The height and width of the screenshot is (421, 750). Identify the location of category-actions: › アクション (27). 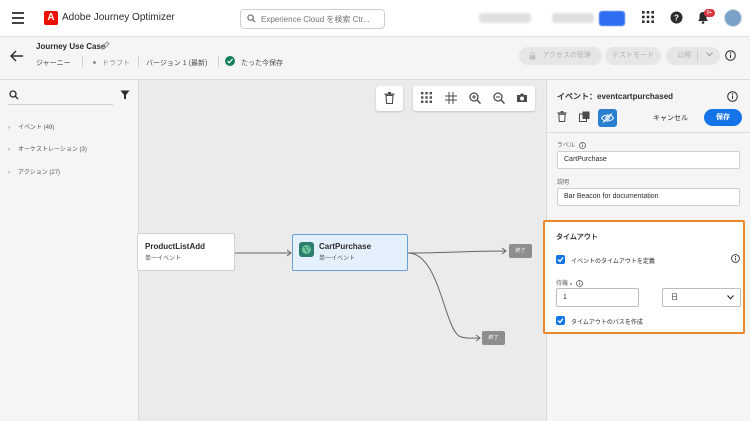
(34, 171).